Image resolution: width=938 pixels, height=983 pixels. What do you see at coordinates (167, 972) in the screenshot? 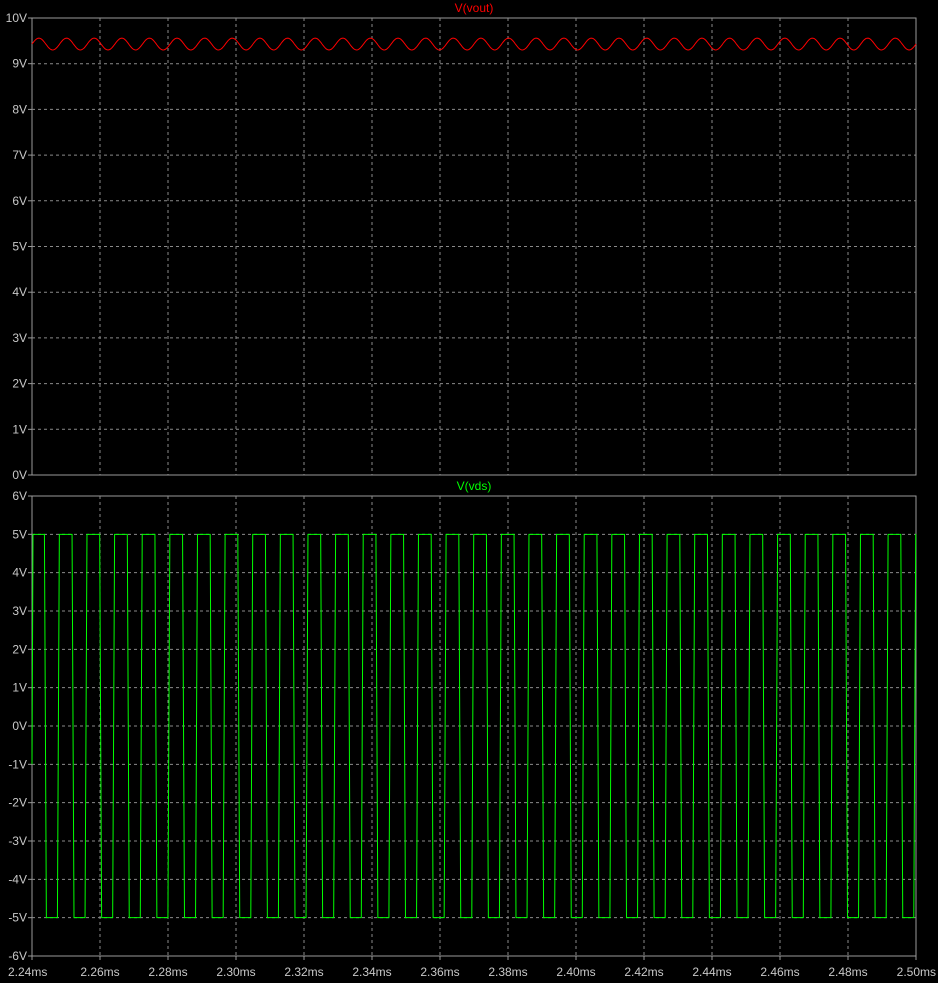
I see `x-tick-label: 2.28ms` at bounding box center [167, 972].